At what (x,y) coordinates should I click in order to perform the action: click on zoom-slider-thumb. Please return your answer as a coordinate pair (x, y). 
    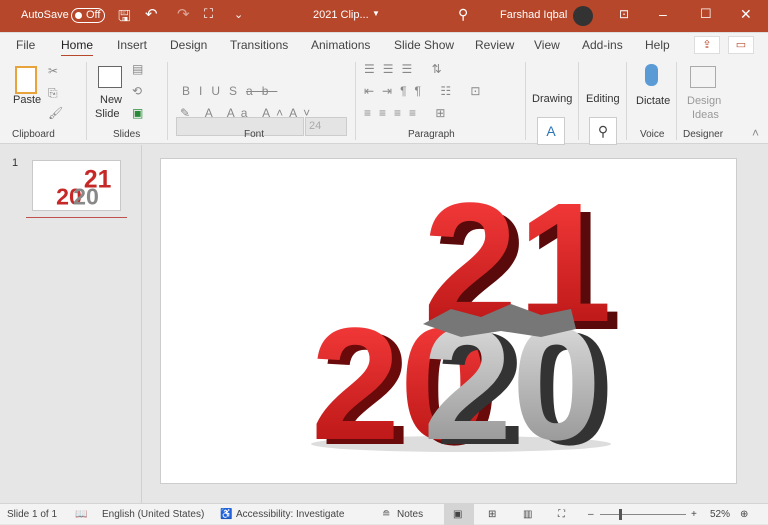
    Looking at the image, I should click on (620, 514).